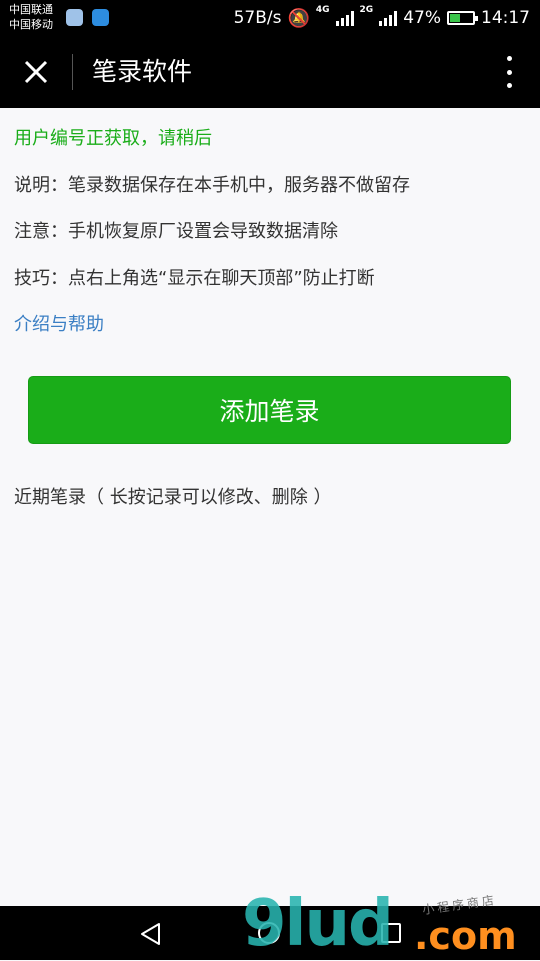  What do you see at coordinates (298, 18) in the screenshot?
I see `mute-icon: 🔕` at bounding box center [298, 18].